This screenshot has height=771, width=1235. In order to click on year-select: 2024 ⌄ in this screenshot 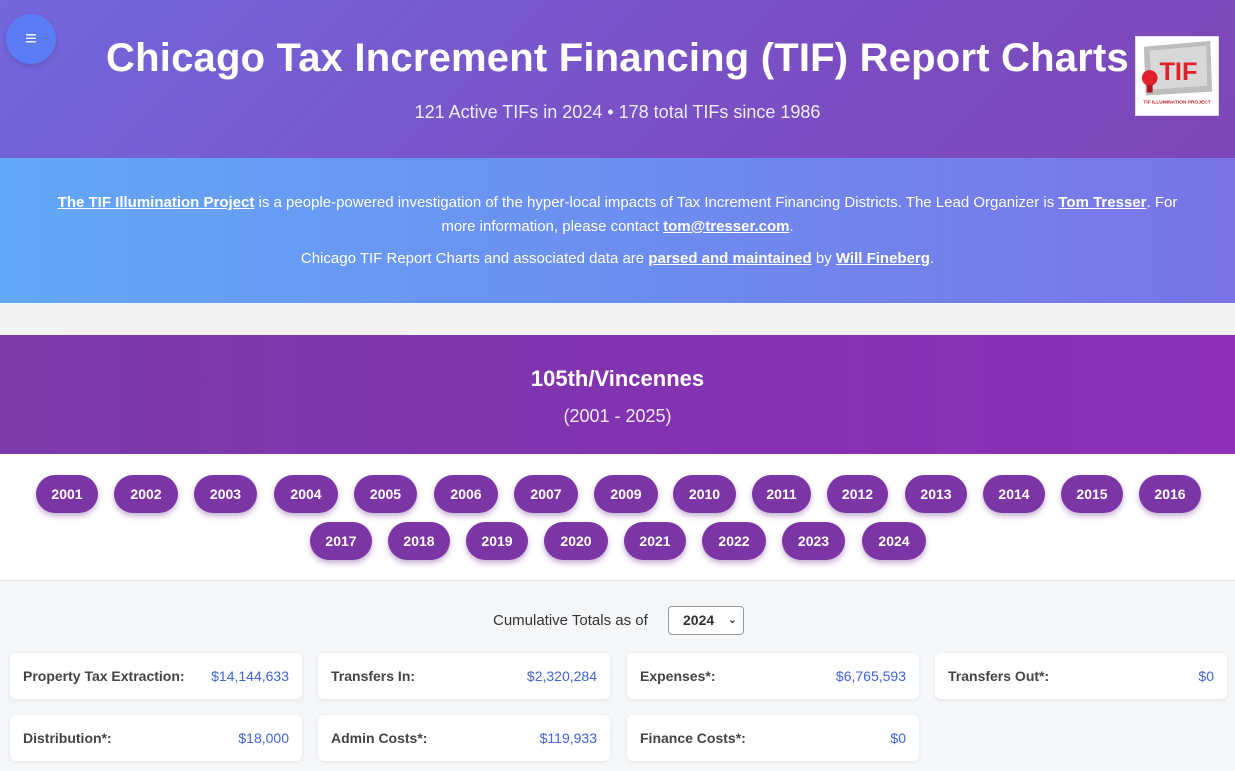, I will do `click(706, 620)`.